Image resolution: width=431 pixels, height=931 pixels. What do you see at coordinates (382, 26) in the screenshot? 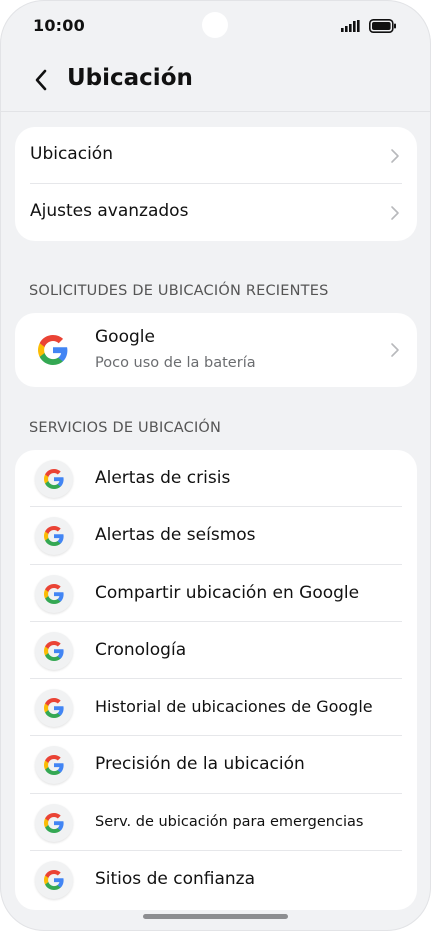
I see `battery-icon` at bounding box center [382, 26].